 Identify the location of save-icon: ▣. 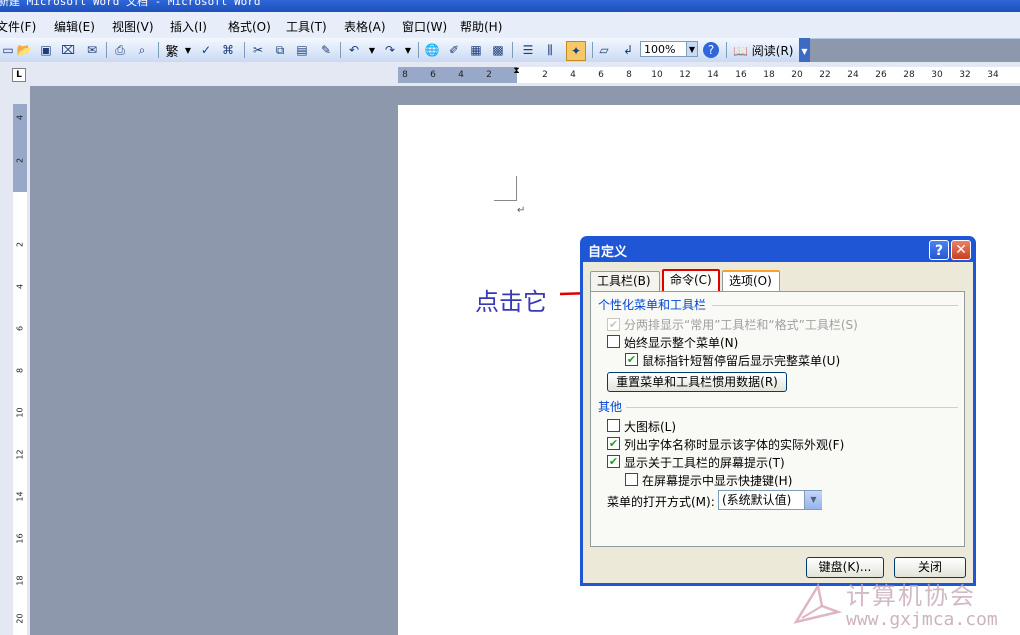
(46, 50).